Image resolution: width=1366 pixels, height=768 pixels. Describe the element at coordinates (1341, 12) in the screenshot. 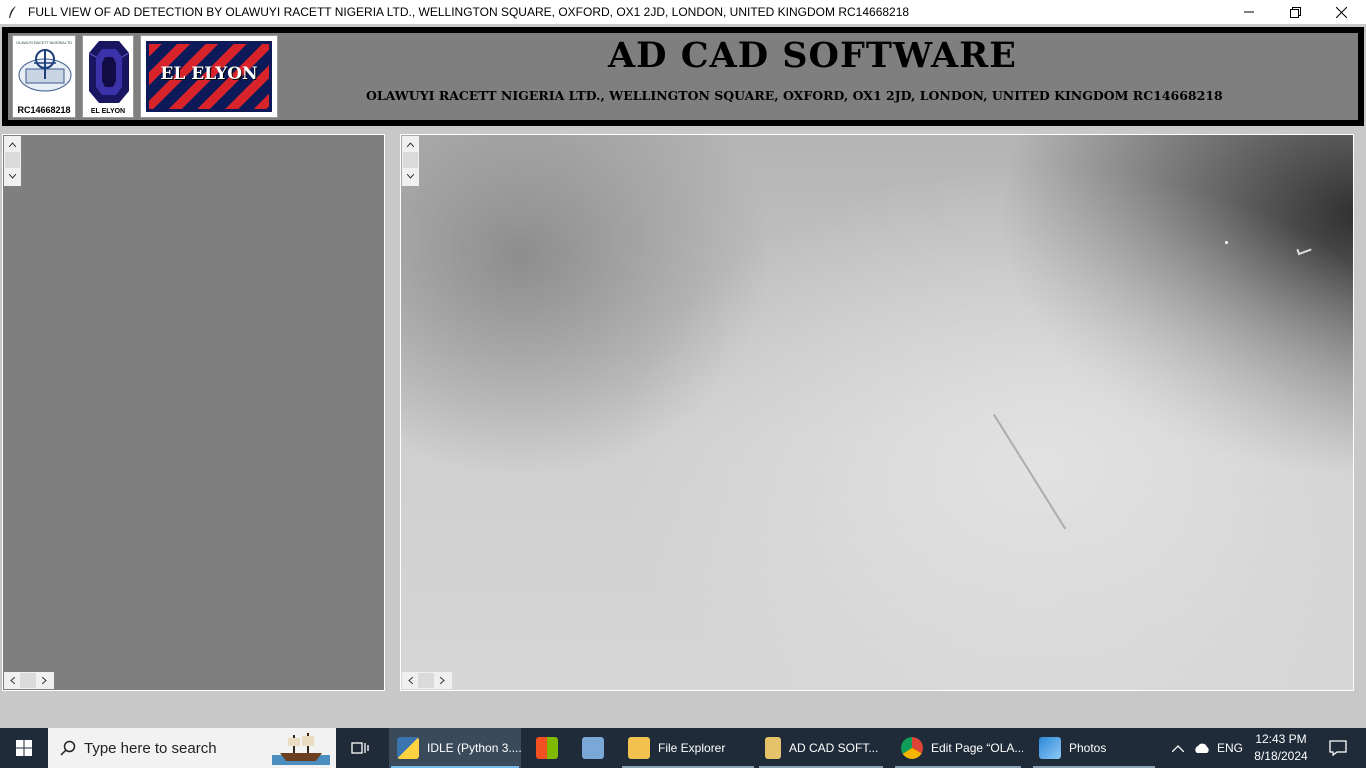

I see `close-button` at that location.